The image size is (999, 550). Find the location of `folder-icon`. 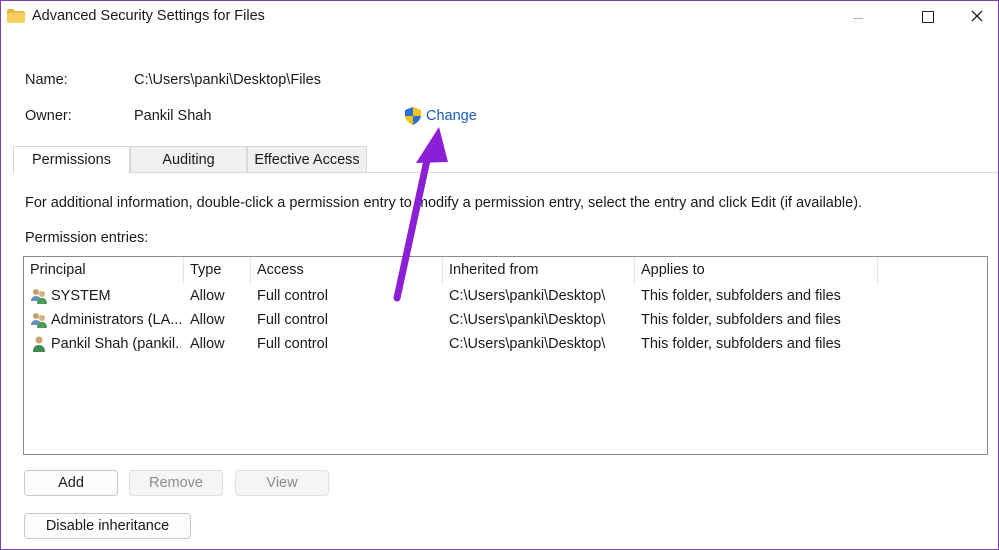

folder-icon is located at coordinates (16, 16).